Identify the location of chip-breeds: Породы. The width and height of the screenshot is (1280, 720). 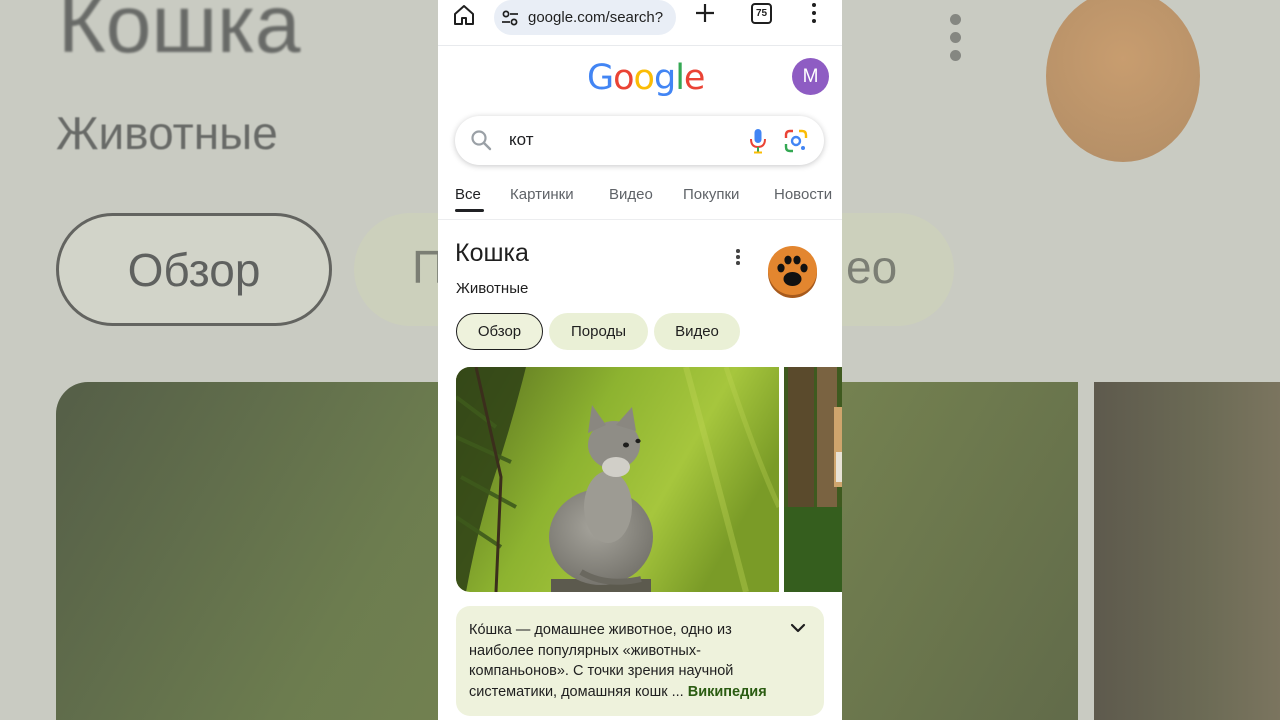
(598, 331).